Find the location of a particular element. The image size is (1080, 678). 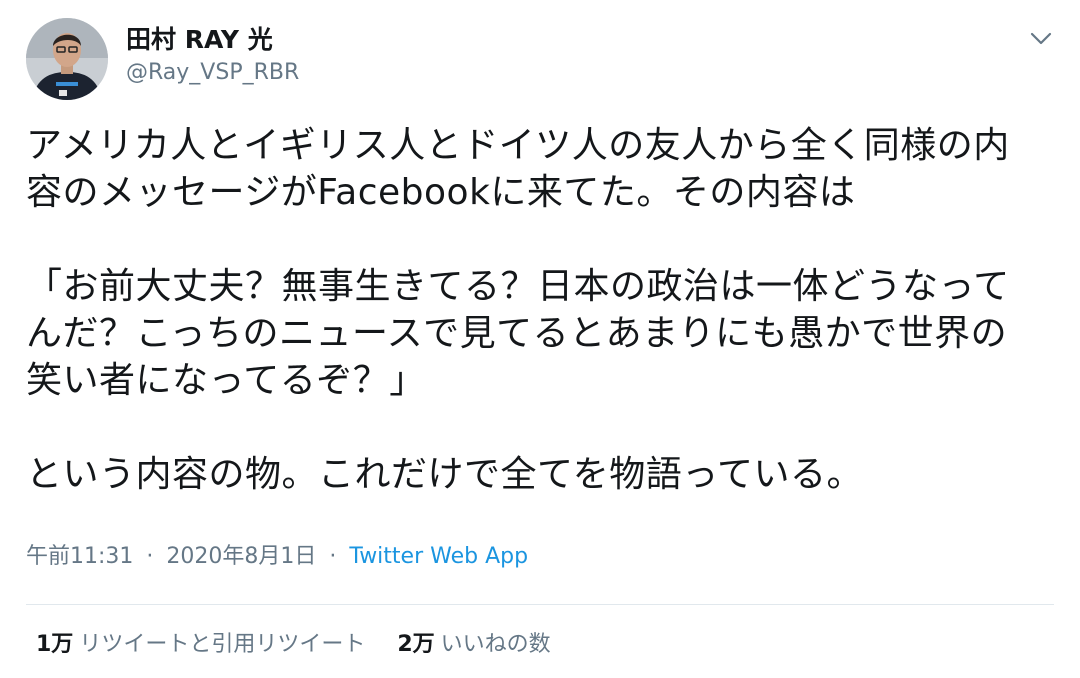

user-handle: @Ray_VSP_RBR is located at coordinates (212, 73).